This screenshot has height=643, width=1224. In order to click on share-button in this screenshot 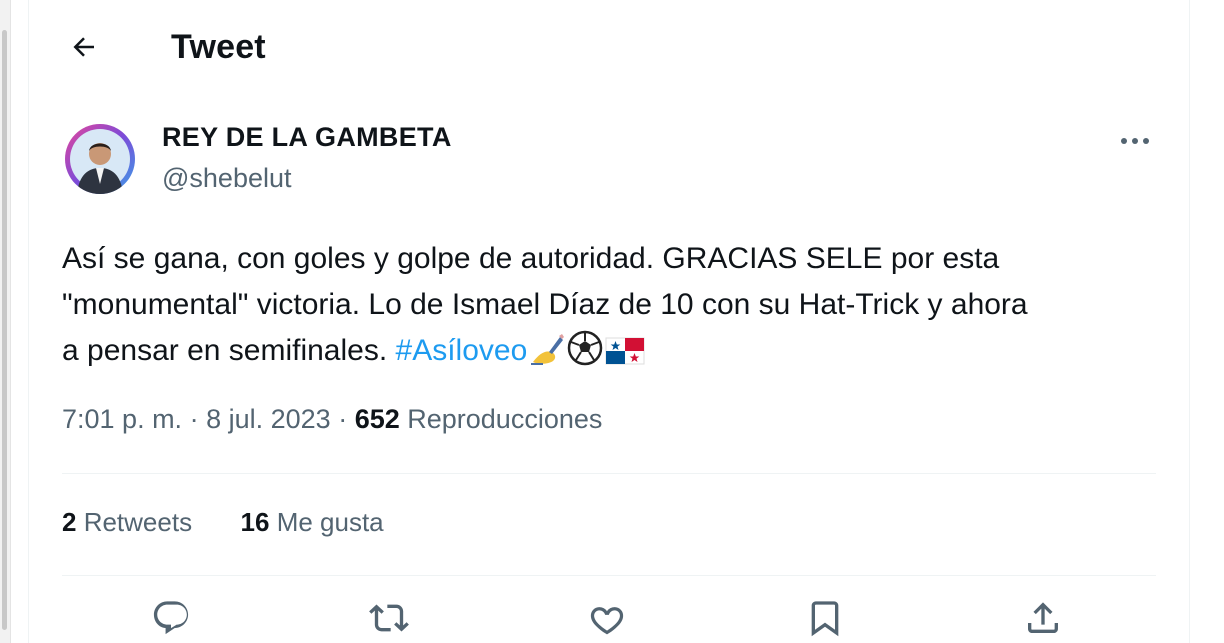, I will do `click(1043, 620)`.